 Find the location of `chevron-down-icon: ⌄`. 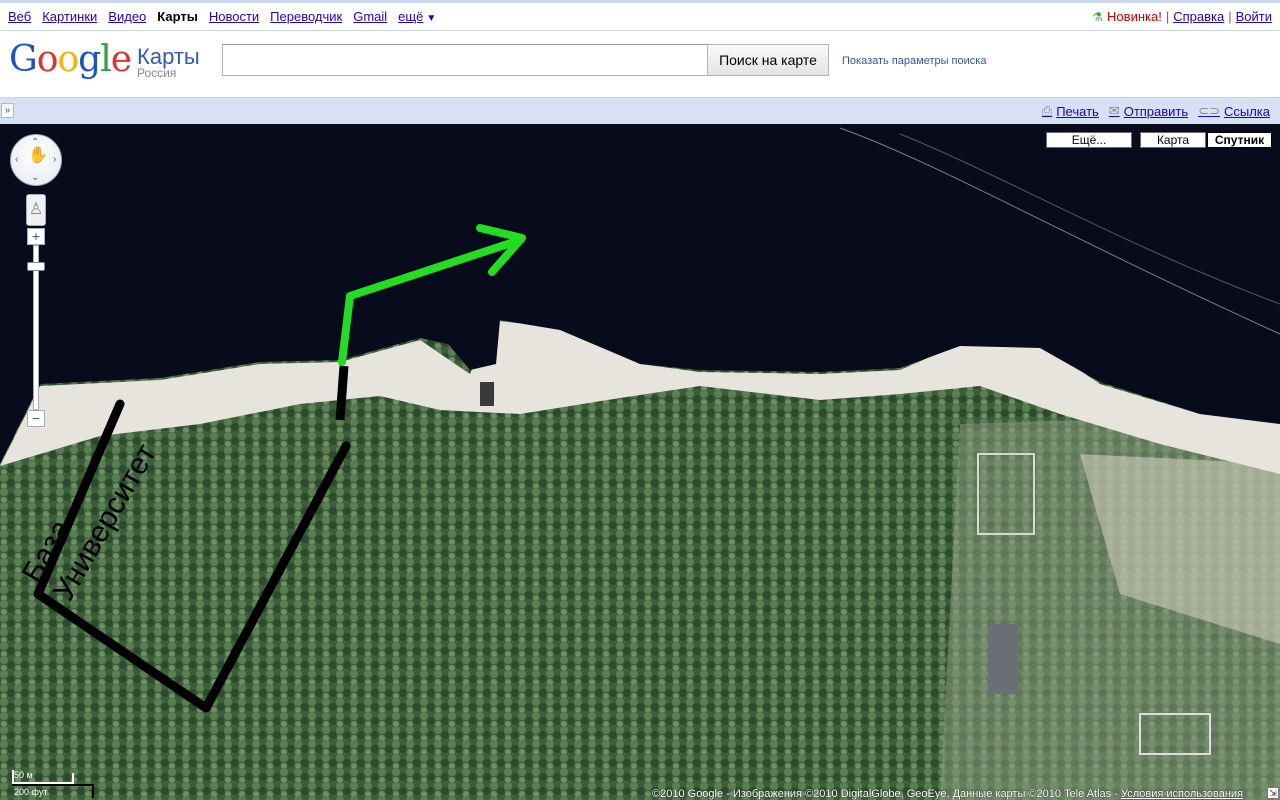

chevron-down-icon: ⌄ is located at coordinates (35, 178).